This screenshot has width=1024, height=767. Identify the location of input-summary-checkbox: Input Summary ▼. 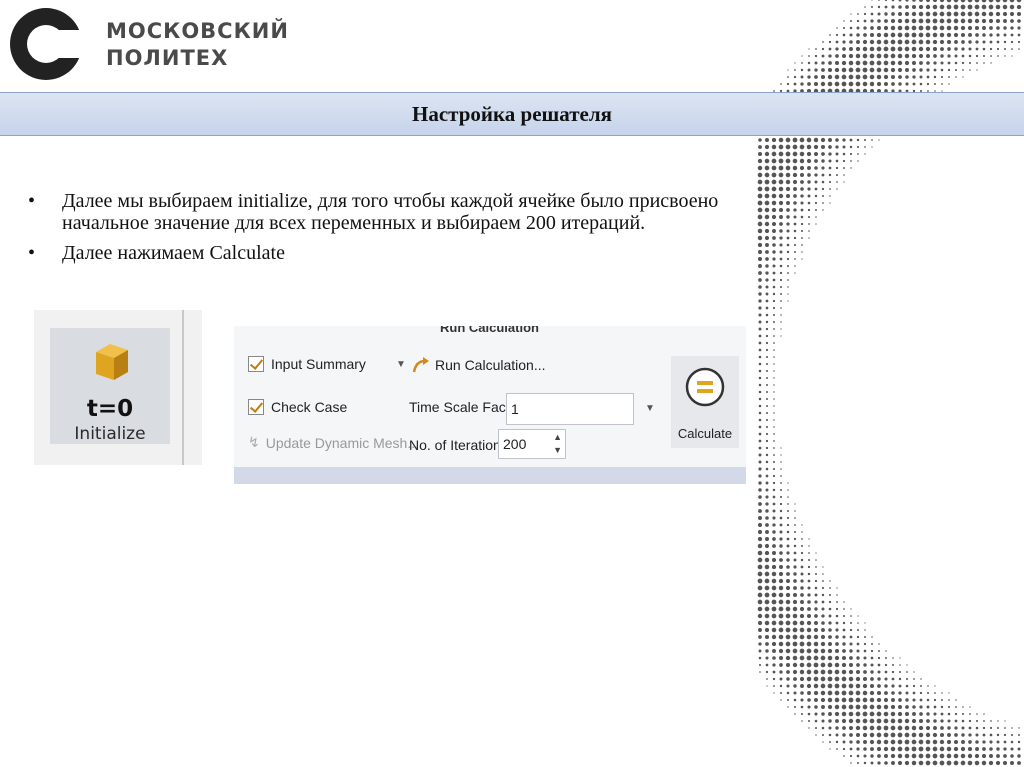
(327, 364).